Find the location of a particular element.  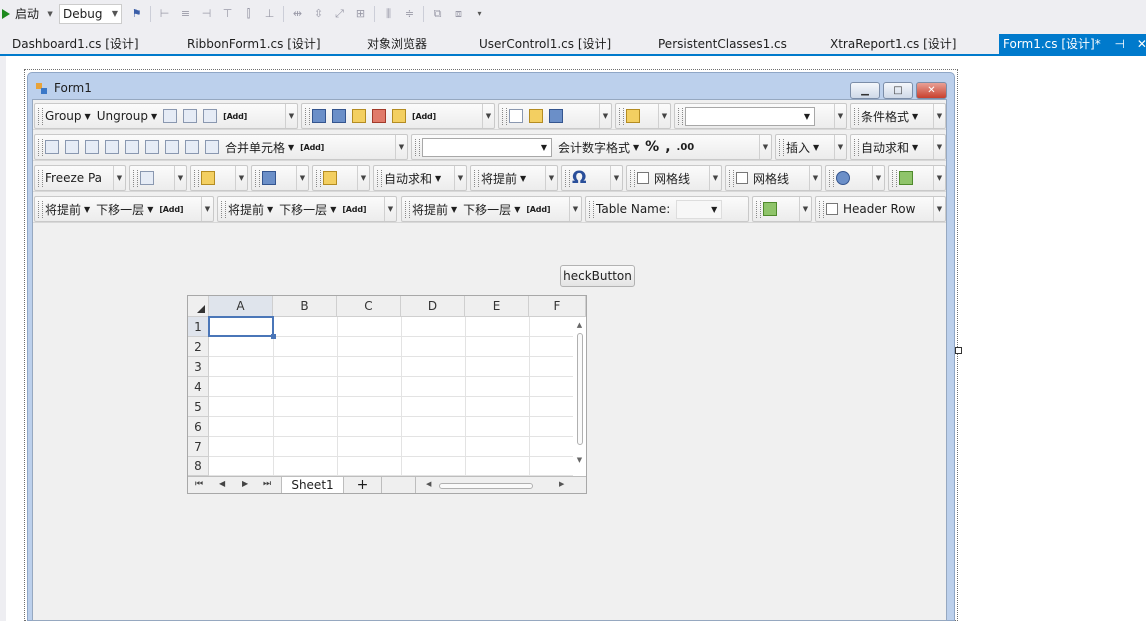

same-height-icon: ⇳ is located at coordinates (318, 13).